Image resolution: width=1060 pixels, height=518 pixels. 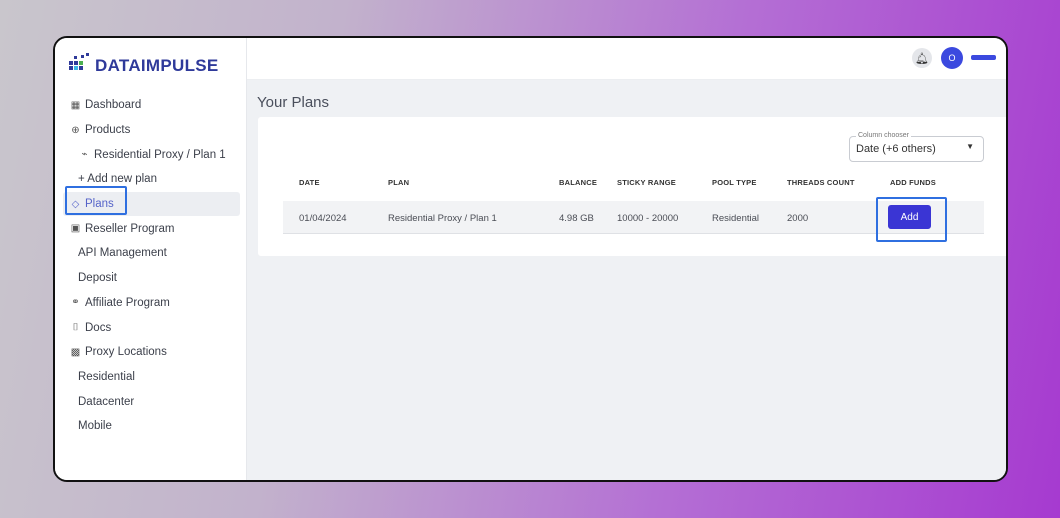 What do you see at coordinates (108, 130) in the screenshot?
I see `sidebar-item-label: Products` at bounding box center [108, 130].